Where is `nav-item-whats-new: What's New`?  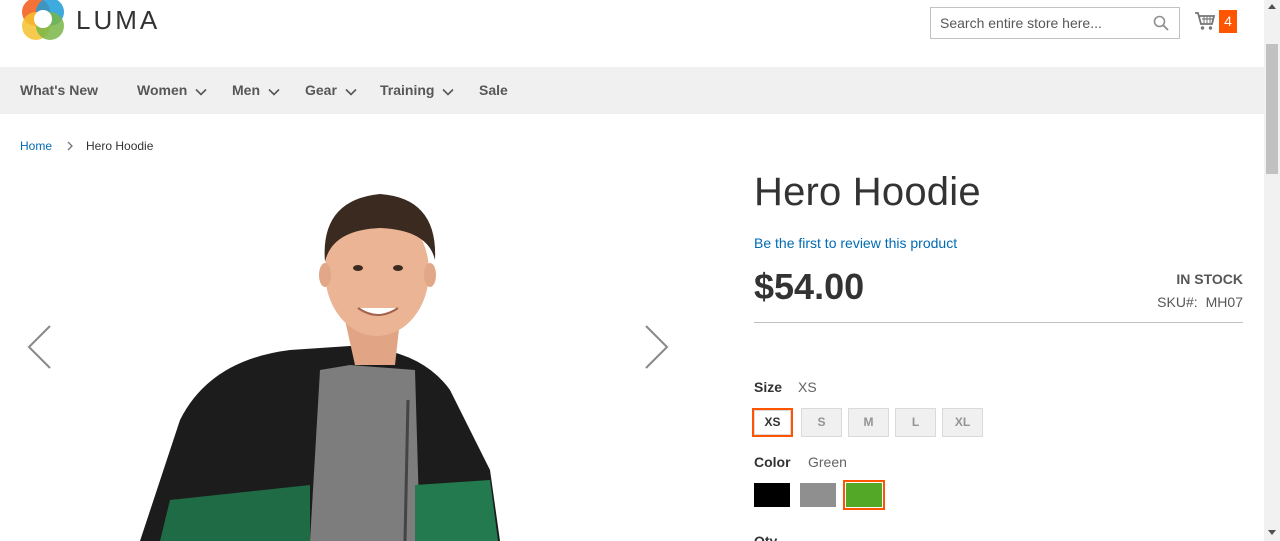 nav-item-whats-new: What's New is located at coordinates (59, 90).